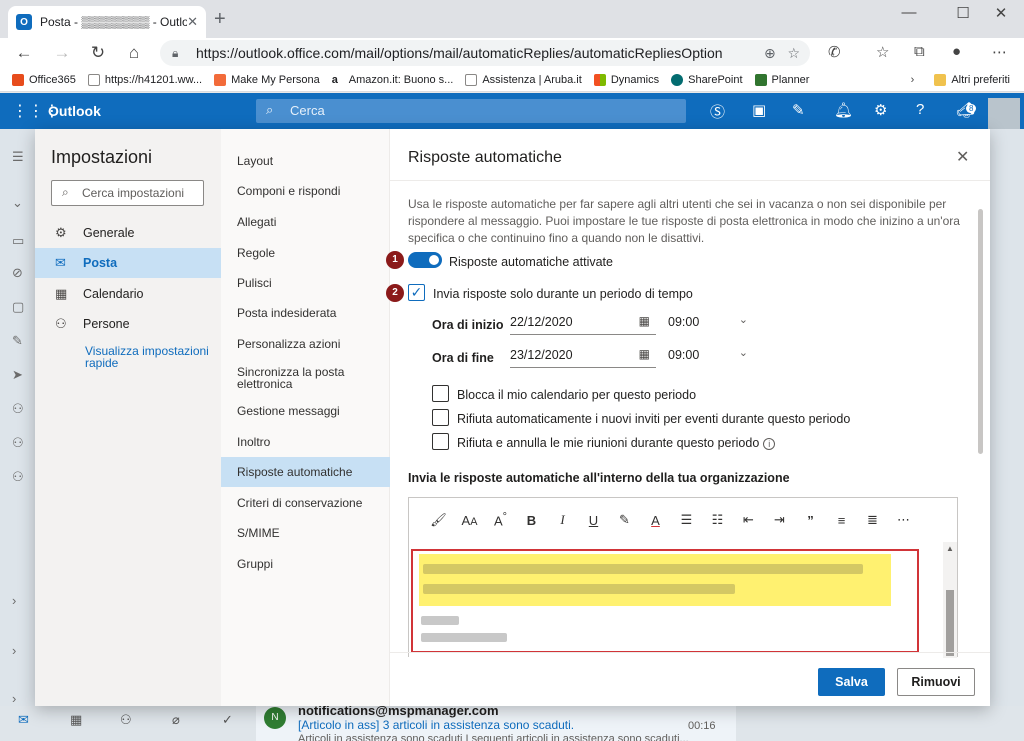 The width and height of the screenshot is (1024, 741). I want to click on junk-icon: ⊘, so click(17, 273).